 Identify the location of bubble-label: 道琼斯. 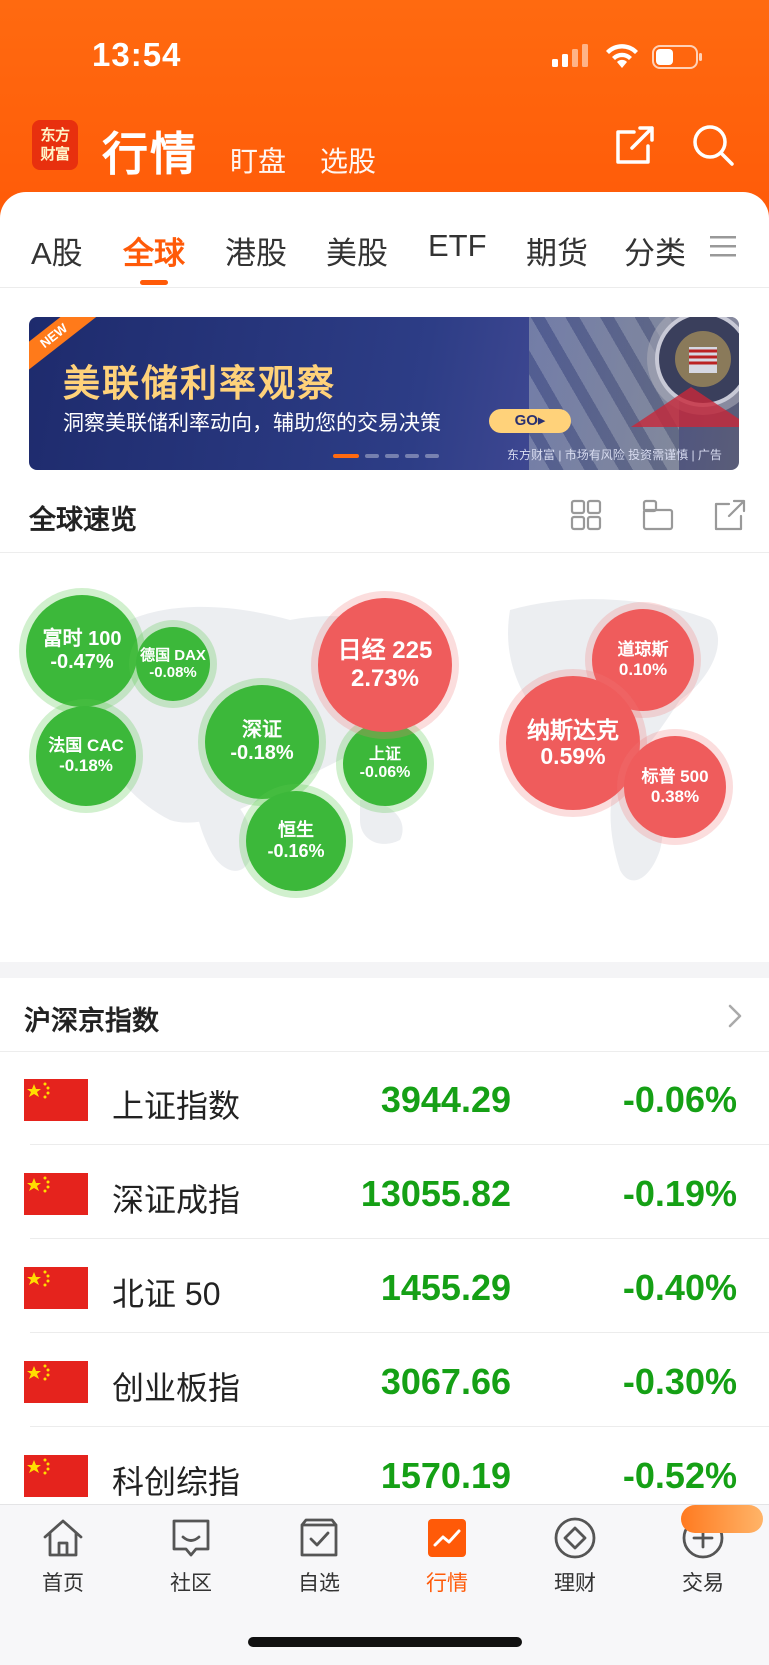
(643, 650).